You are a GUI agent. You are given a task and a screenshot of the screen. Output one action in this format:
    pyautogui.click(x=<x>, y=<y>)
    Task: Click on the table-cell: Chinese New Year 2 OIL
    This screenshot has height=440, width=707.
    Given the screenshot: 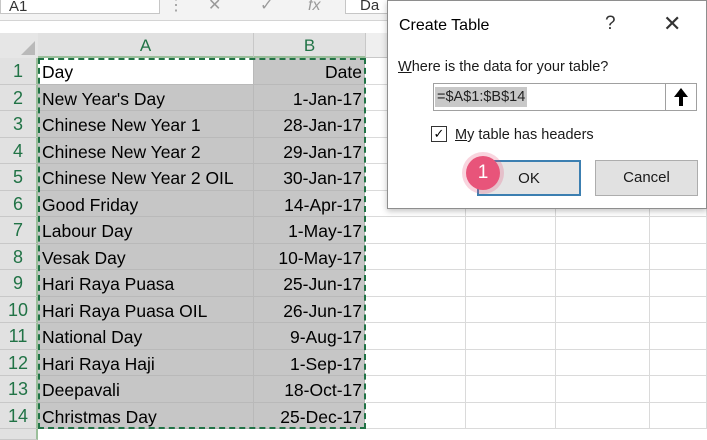 What is the action you would take?
    pyautogui.click(x=146, y=177)
    